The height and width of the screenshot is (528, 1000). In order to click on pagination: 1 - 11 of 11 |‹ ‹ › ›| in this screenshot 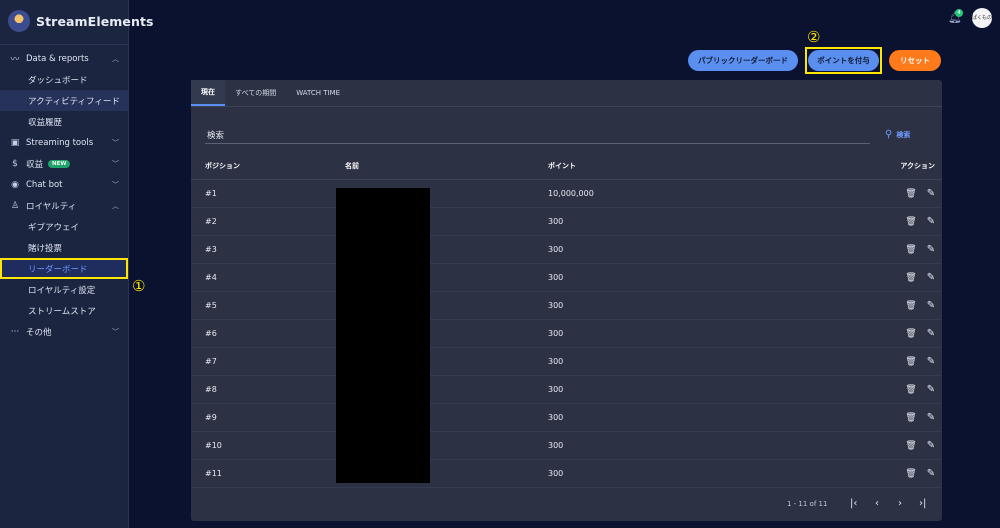, I will do `click(566, 505)`.